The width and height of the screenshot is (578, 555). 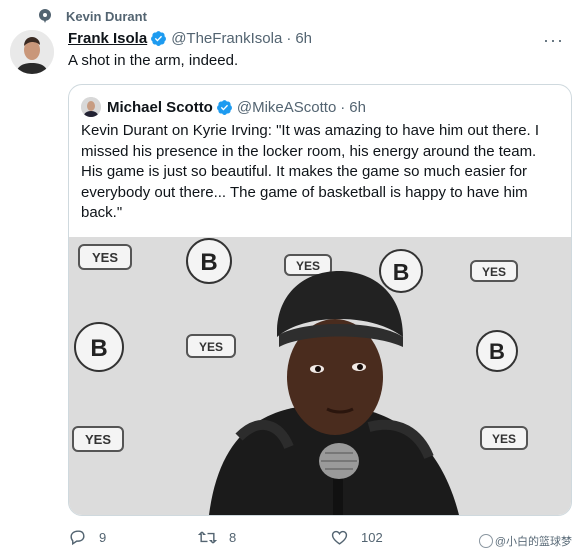 I want to click on nets-logo-4: B, so click(x=497, y=351).